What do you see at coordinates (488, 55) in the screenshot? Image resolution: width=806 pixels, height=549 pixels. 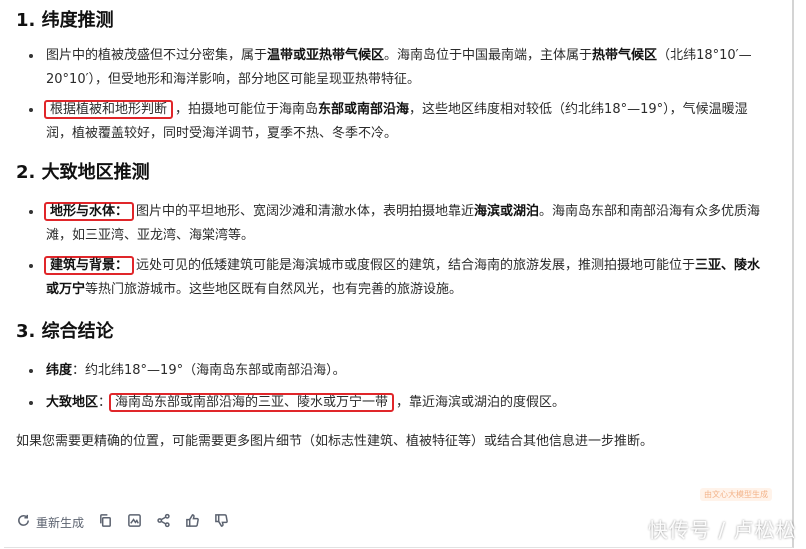 I see `text-span: 。海南岛位于中国最南端，主体属于` at bounding box center [488, 55].